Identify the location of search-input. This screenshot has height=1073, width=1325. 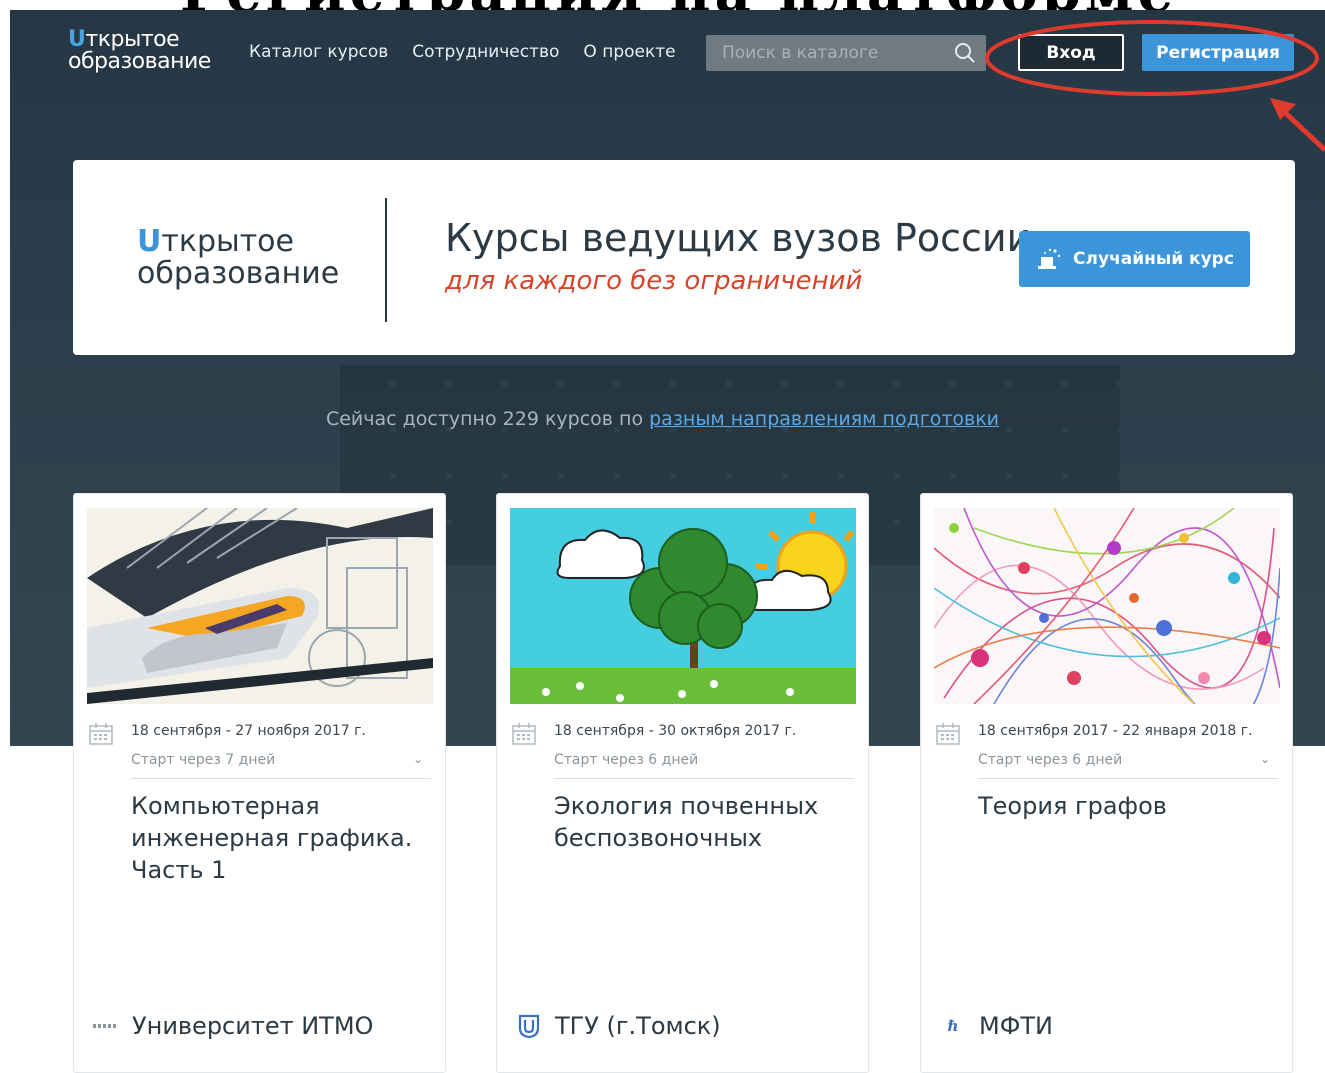
(826, 53).